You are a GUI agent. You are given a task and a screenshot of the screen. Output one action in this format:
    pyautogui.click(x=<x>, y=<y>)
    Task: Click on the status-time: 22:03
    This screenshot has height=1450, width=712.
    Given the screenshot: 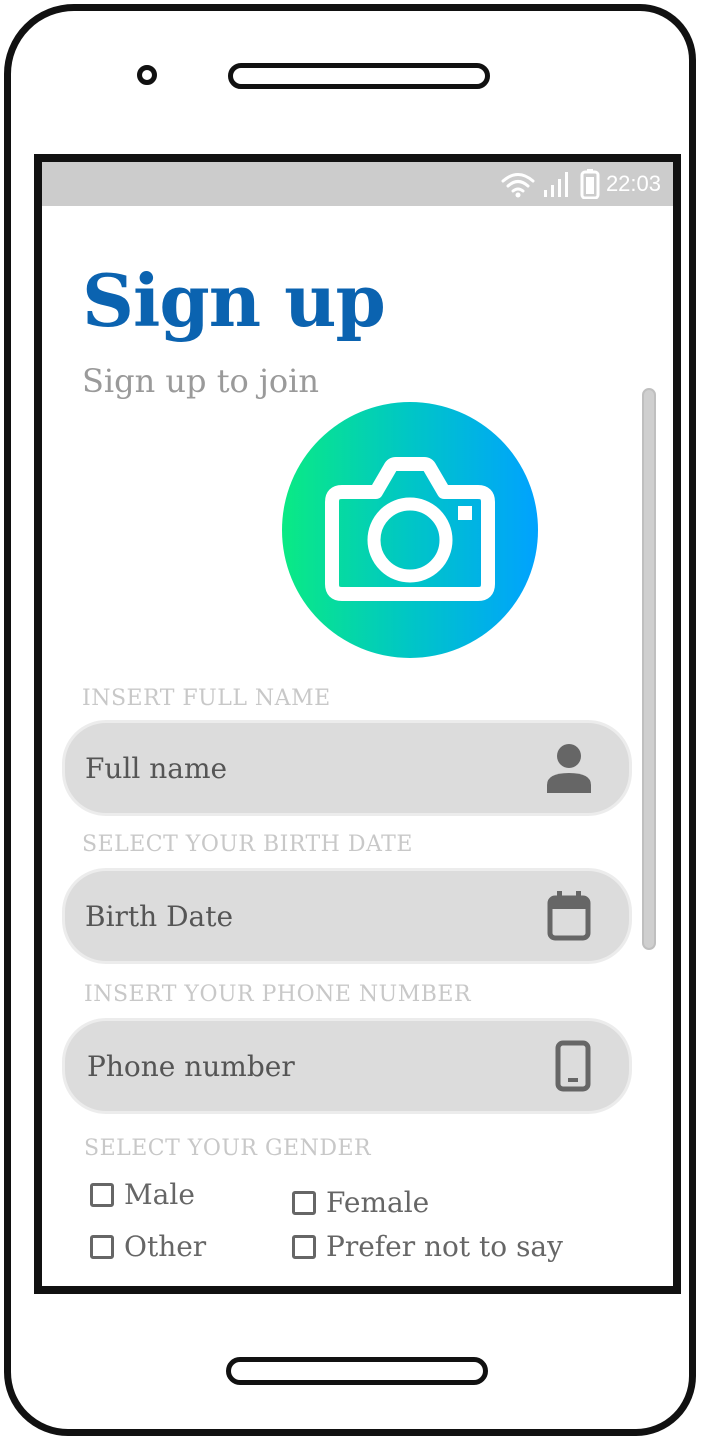 What is the action you would take?
    pyautogui.click(x=633, y=183)
    